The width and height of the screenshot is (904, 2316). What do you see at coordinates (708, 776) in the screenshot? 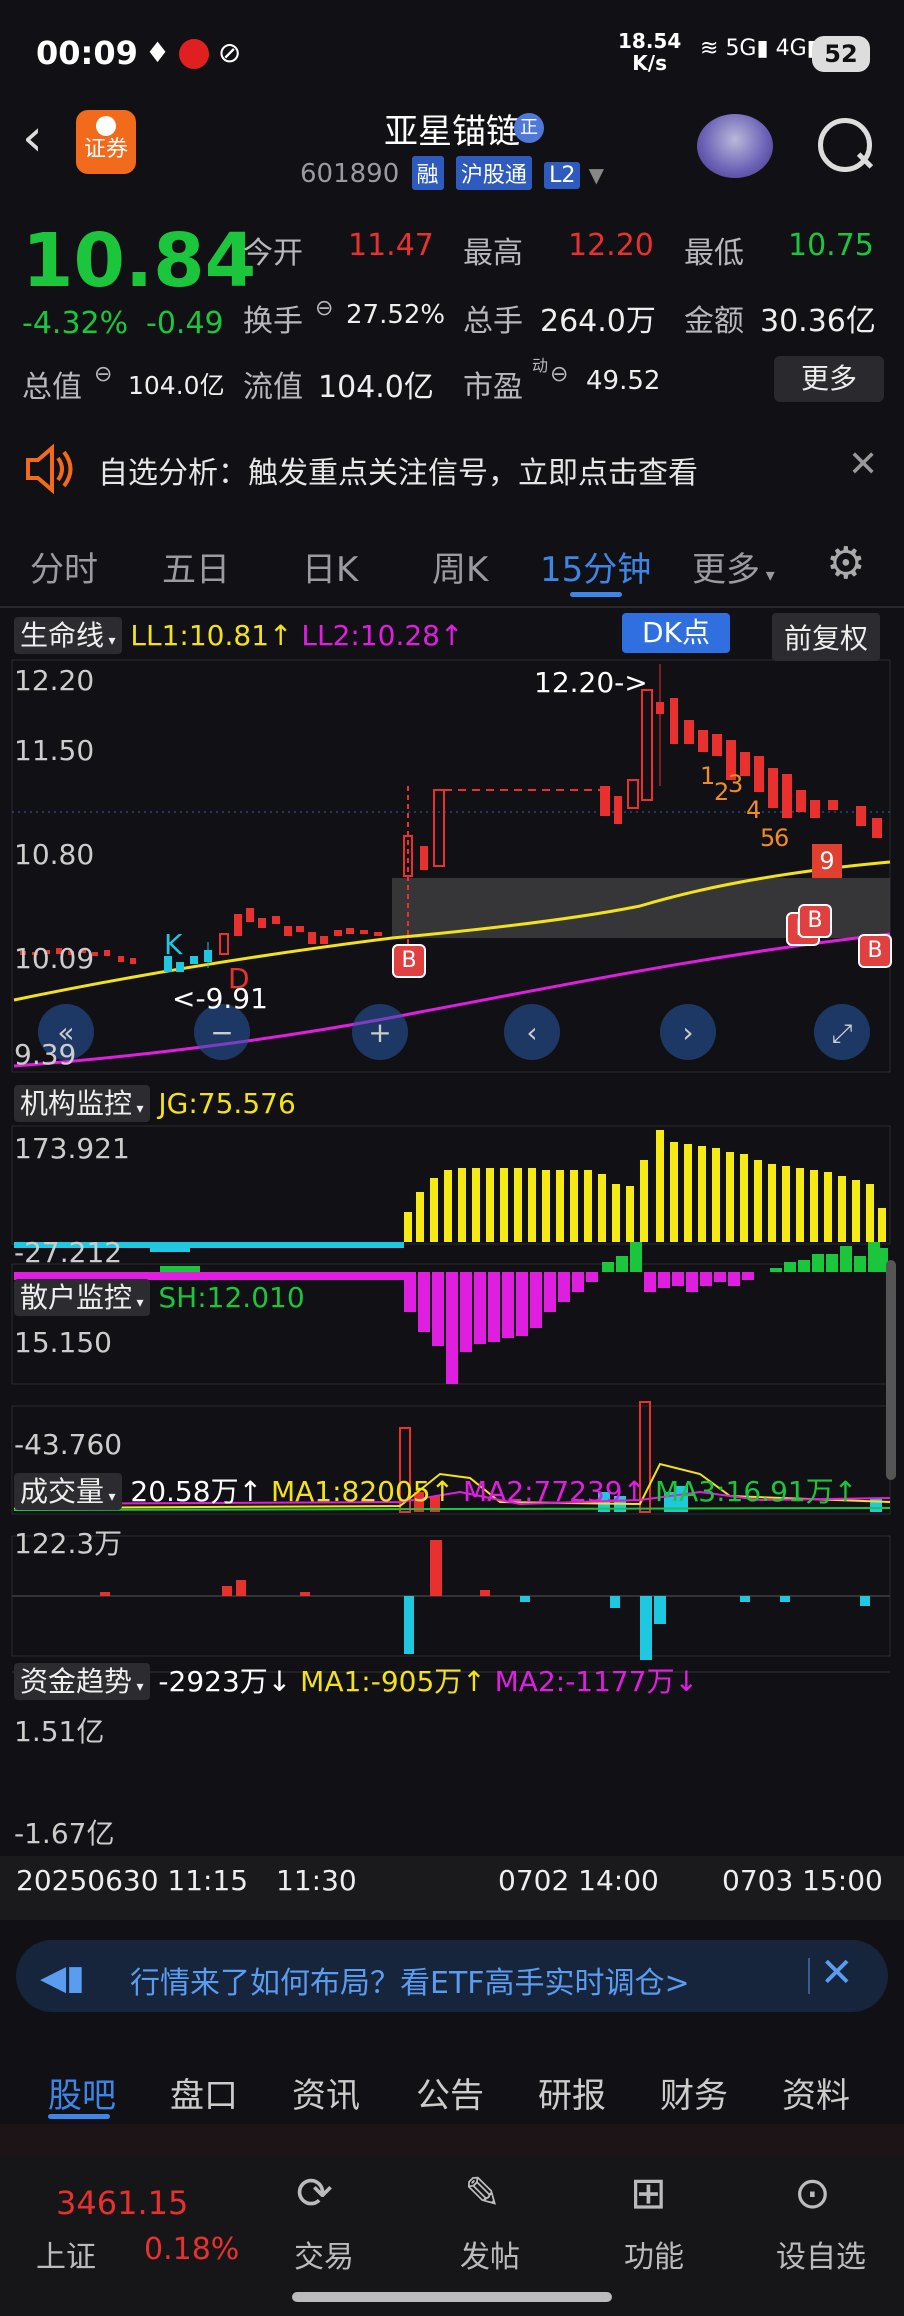
I see `seq-1: 1` at bounding box center [708, 776].